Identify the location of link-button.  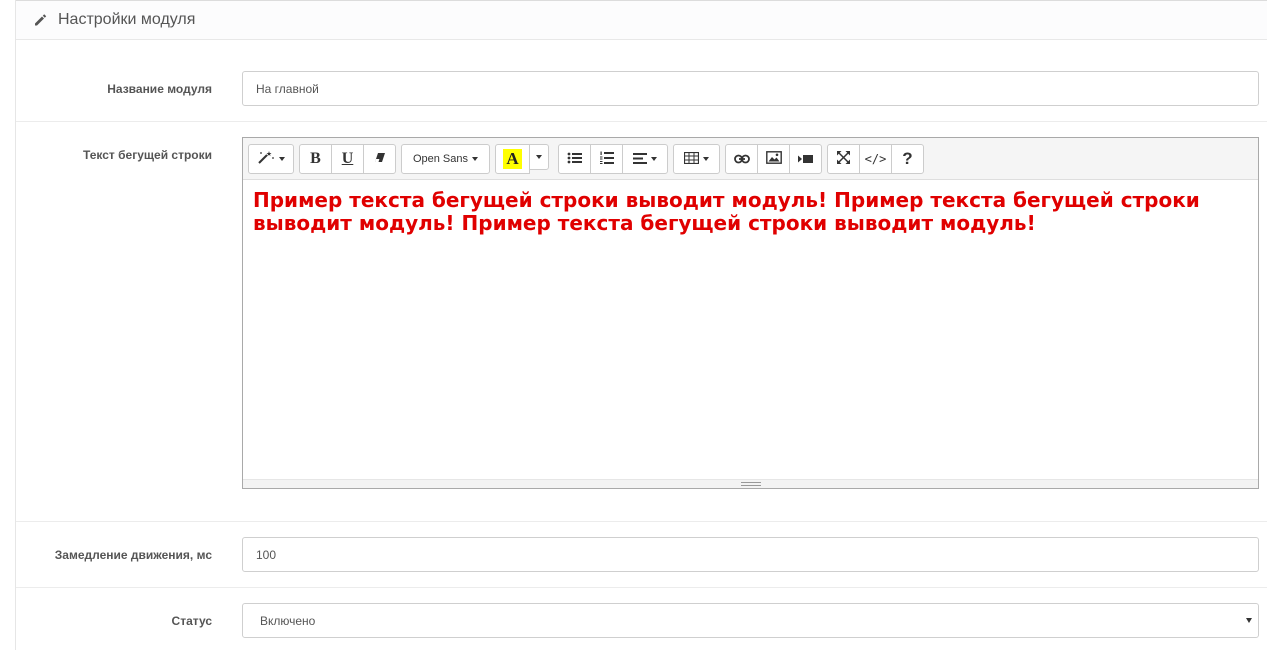
(741, 158).